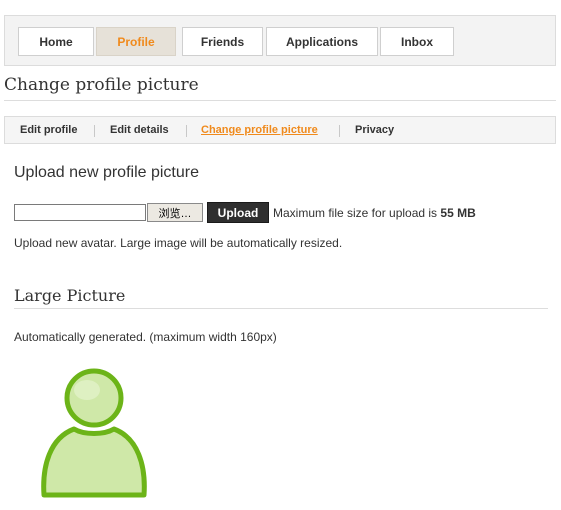 The width and height of the screenshot is (561, 510). I want to click on large-picture-heading: Large Picture, so click(70, 295).